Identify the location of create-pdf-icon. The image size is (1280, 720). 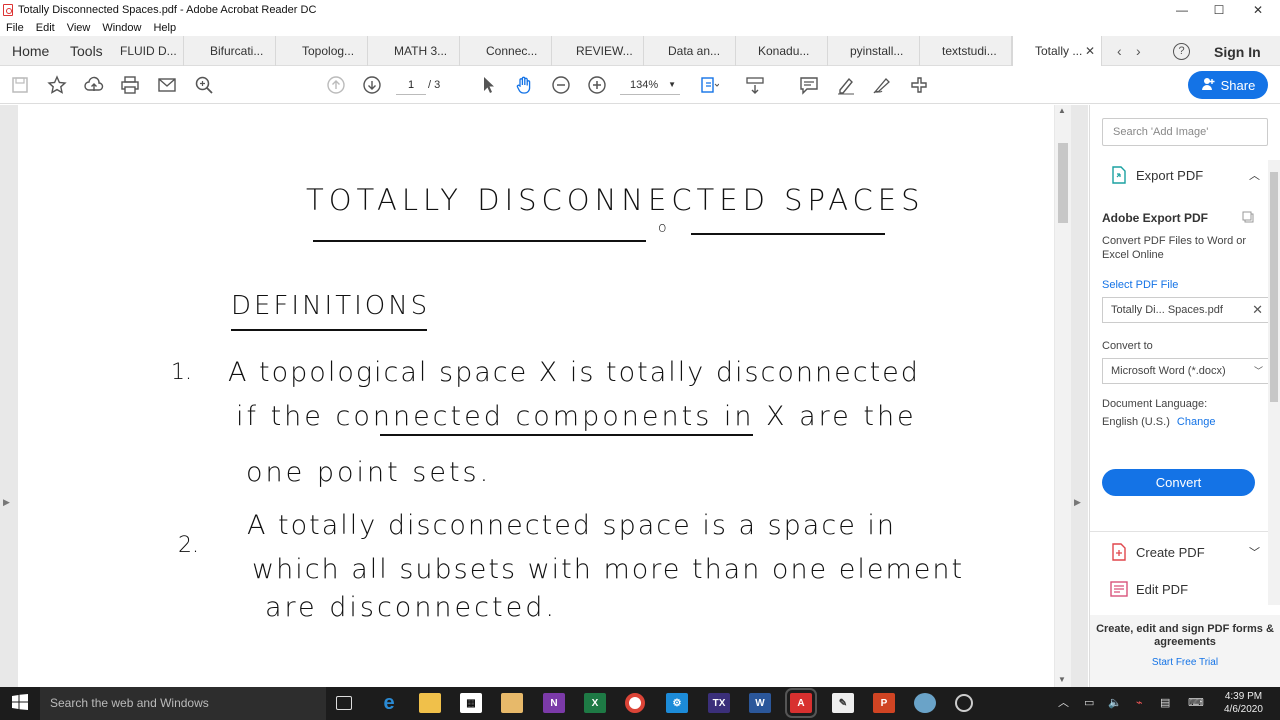
(1119, 552).